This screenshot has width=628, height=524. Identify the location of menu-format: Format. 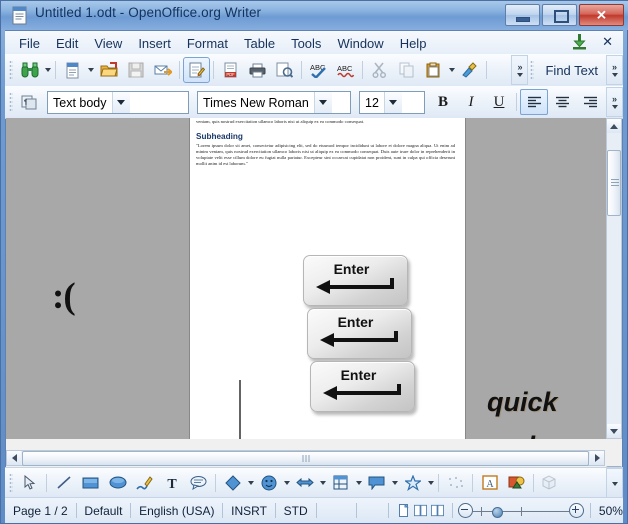
(207, 43).